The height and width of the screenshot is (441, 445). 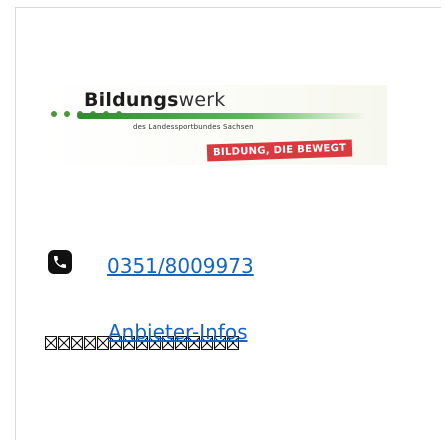 I want to click on logo-title: Bildungswerk, so click(x=155, y=100).